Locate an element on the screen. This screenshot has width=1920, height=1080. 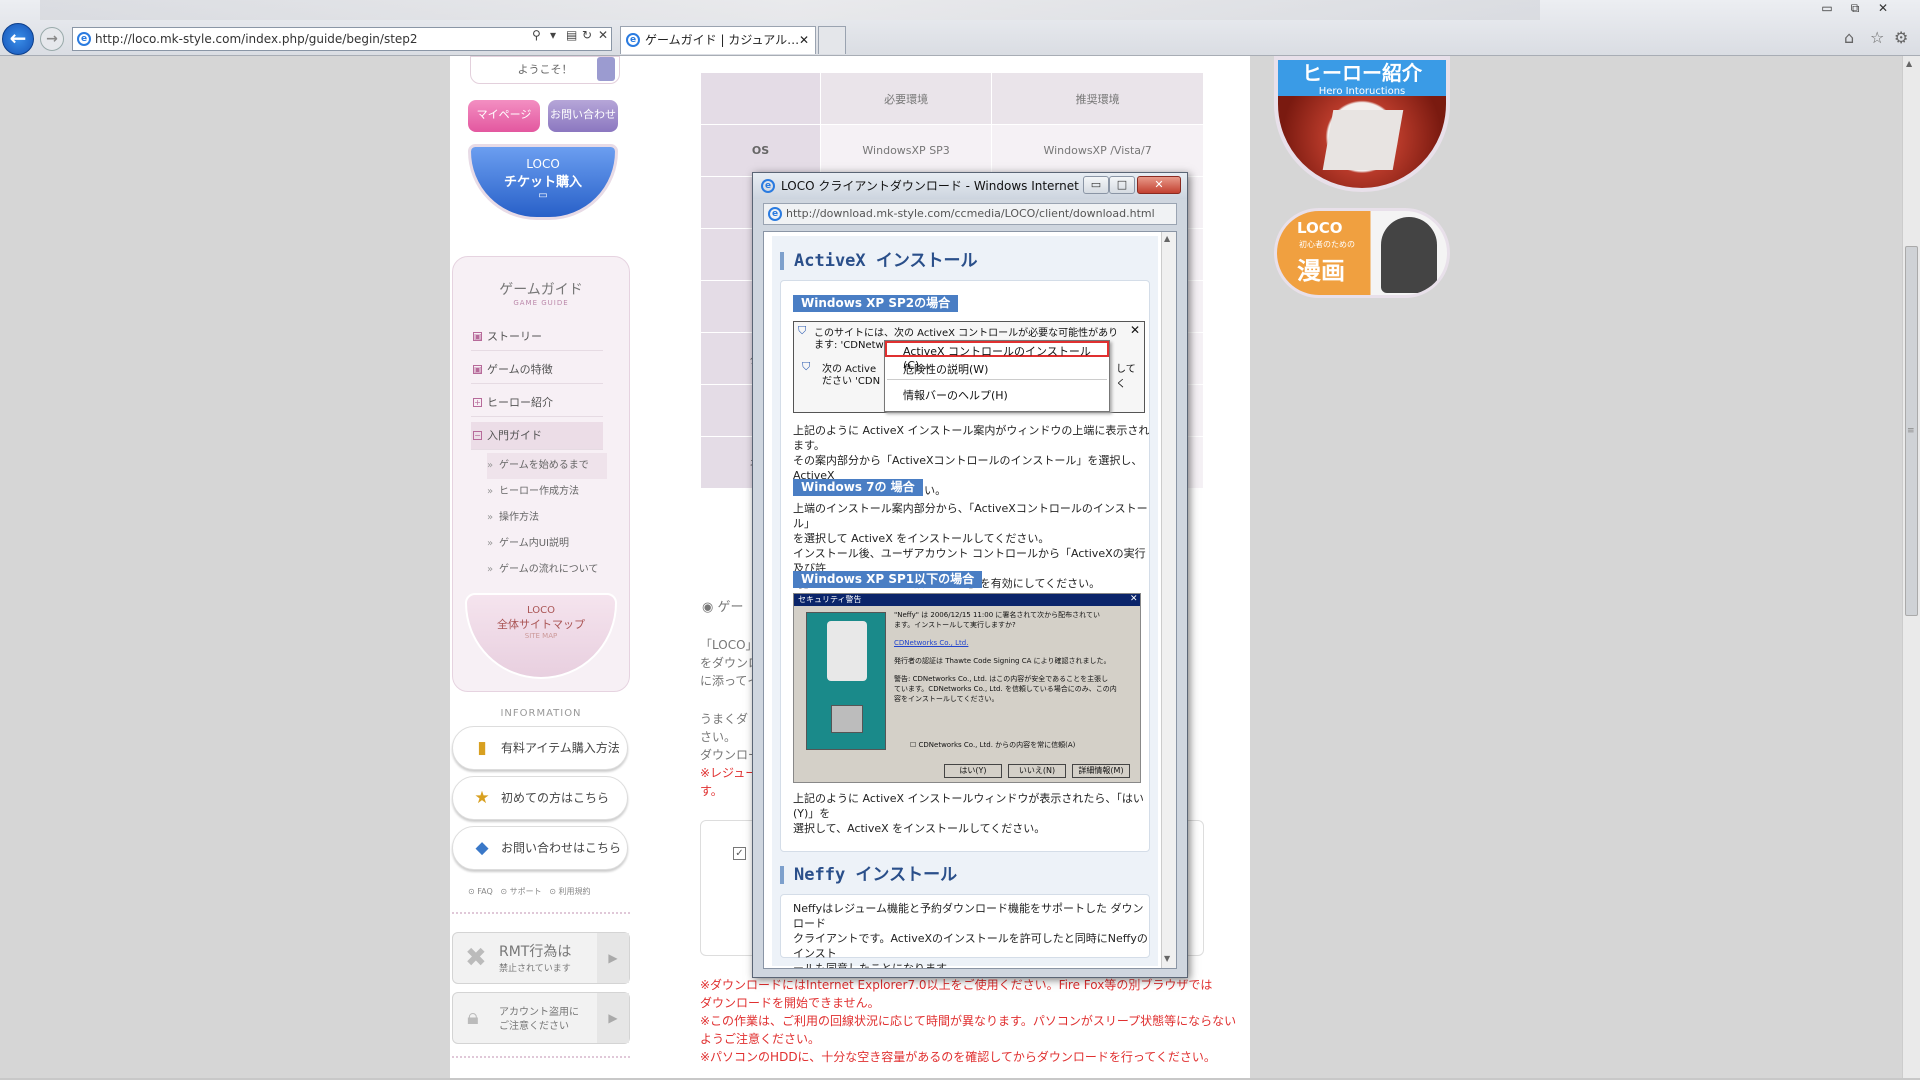
sidebar-item-story: ▣ ストーリー is located at coordinates (537, 337).